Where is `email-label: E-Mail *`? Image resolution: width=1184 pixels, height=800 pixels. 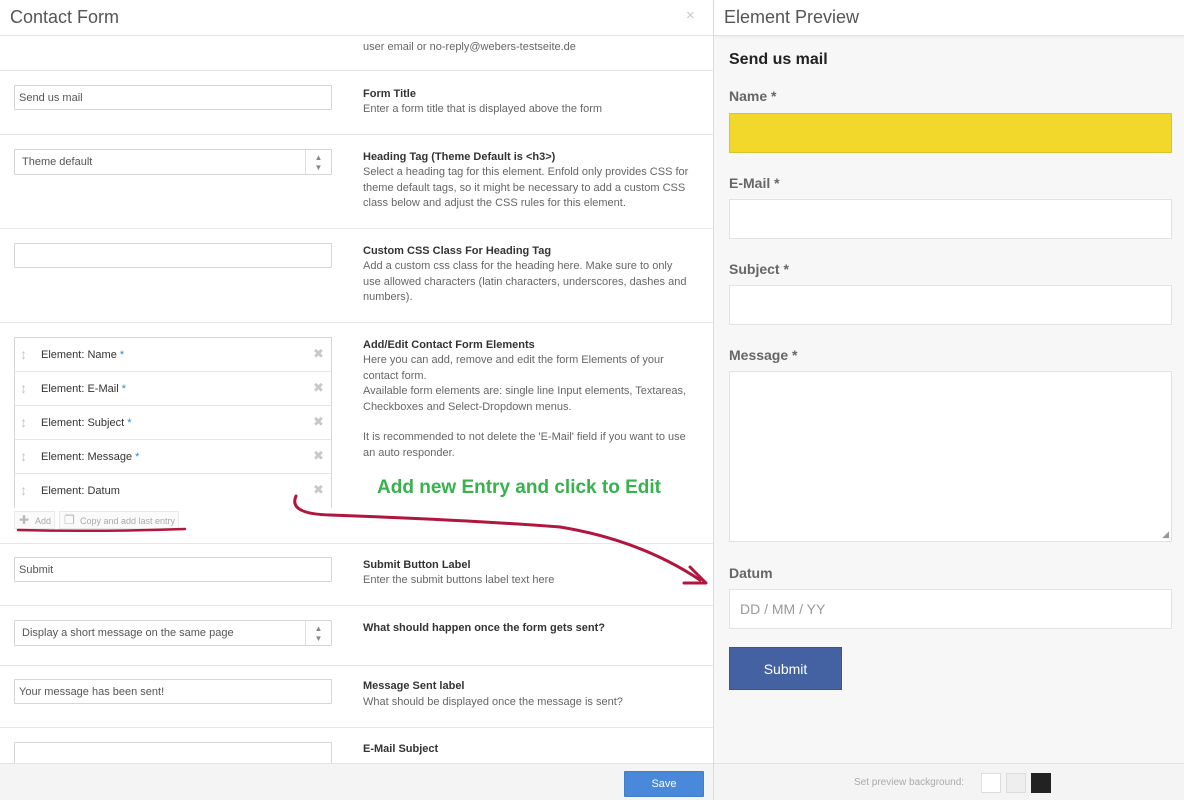
email-label: E-Mail * is located at coordinates (754, 183).